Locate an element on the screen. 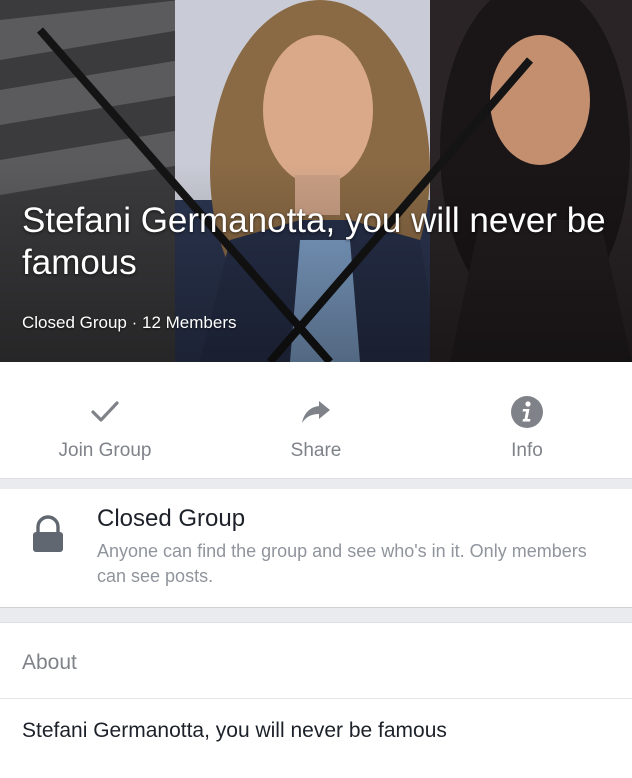 The height and width of the screenshot is (778, 632). share-arrow-icon is located at coordinates (316, 412).